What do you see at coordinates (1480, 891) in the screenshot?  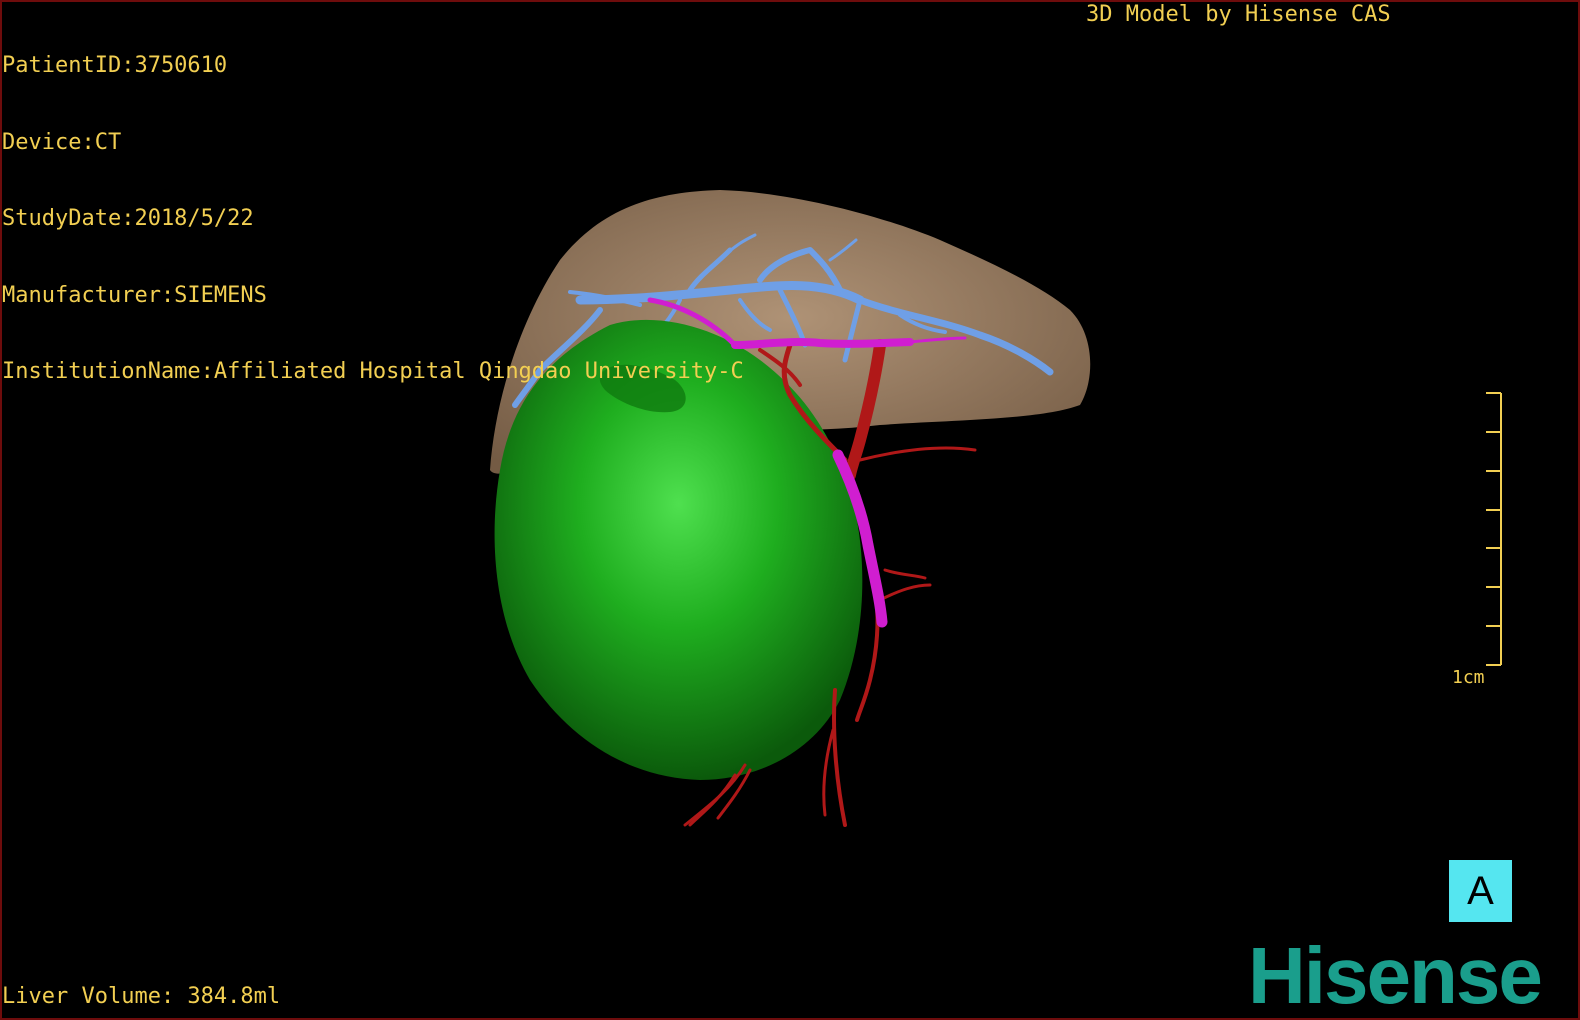 I see `orientation-indicator: A` at bounding box center [1480, 891].